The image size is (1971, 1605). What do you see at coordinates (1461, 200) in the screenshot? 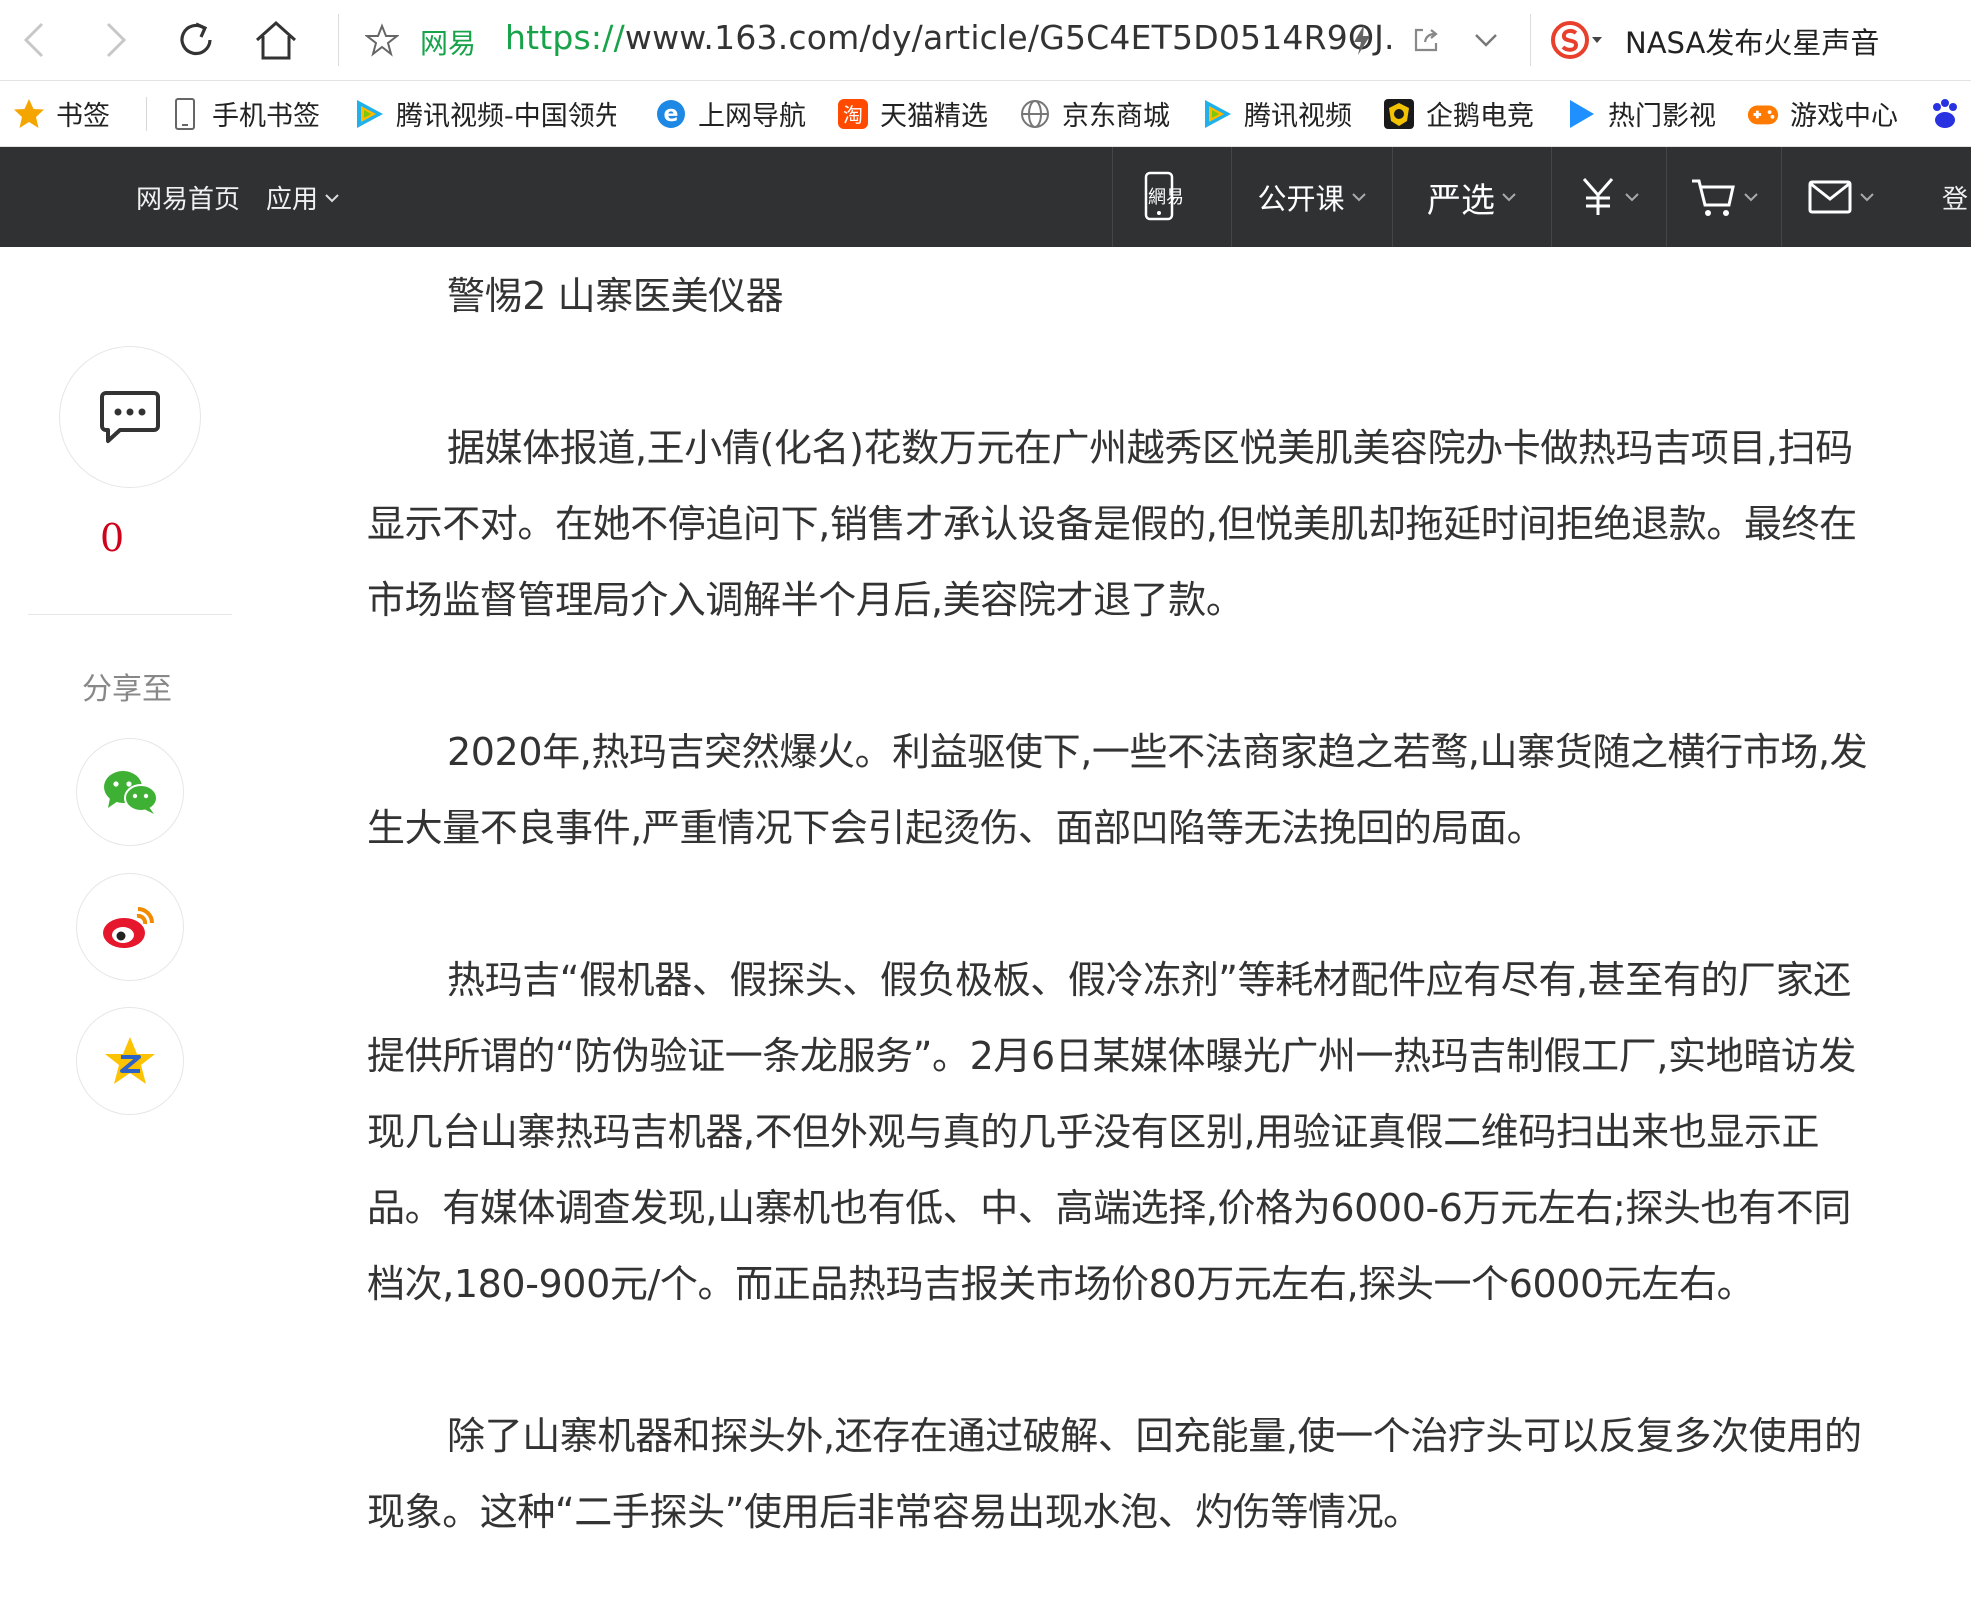
I see `yanxuan-label: 严选` at bounding box center [1461, 200].